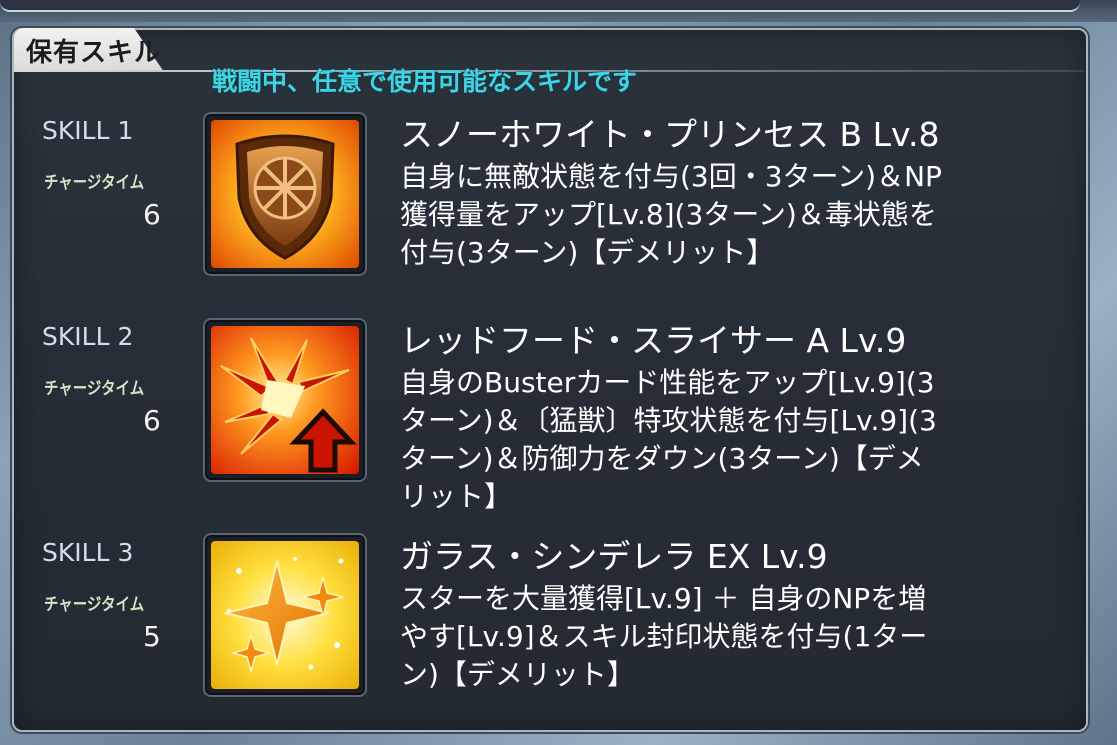  I want to click on top-frame, so click(558, 11).